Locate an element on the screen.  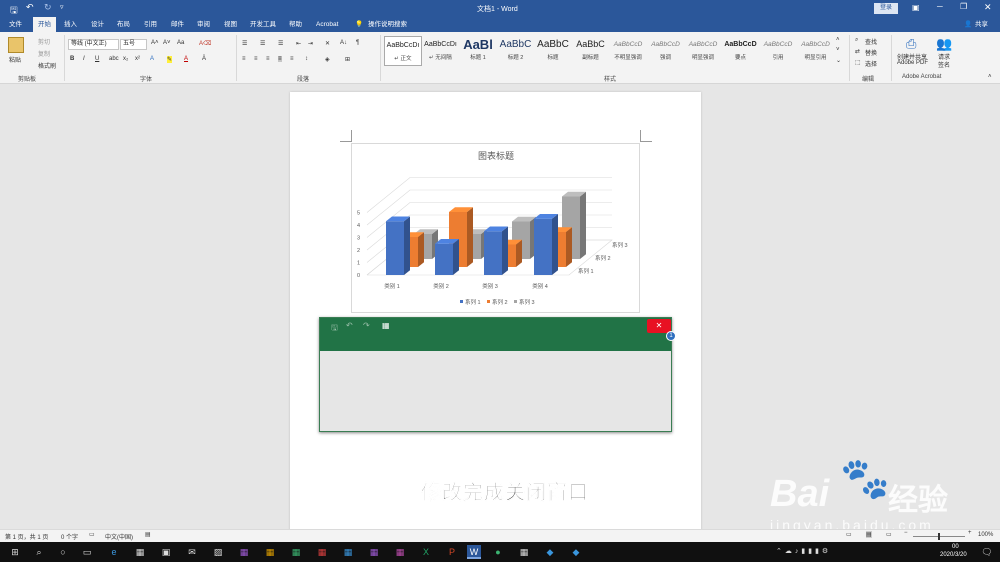
style-4: AaBbC 标题 is located at coordinates (553, 51).